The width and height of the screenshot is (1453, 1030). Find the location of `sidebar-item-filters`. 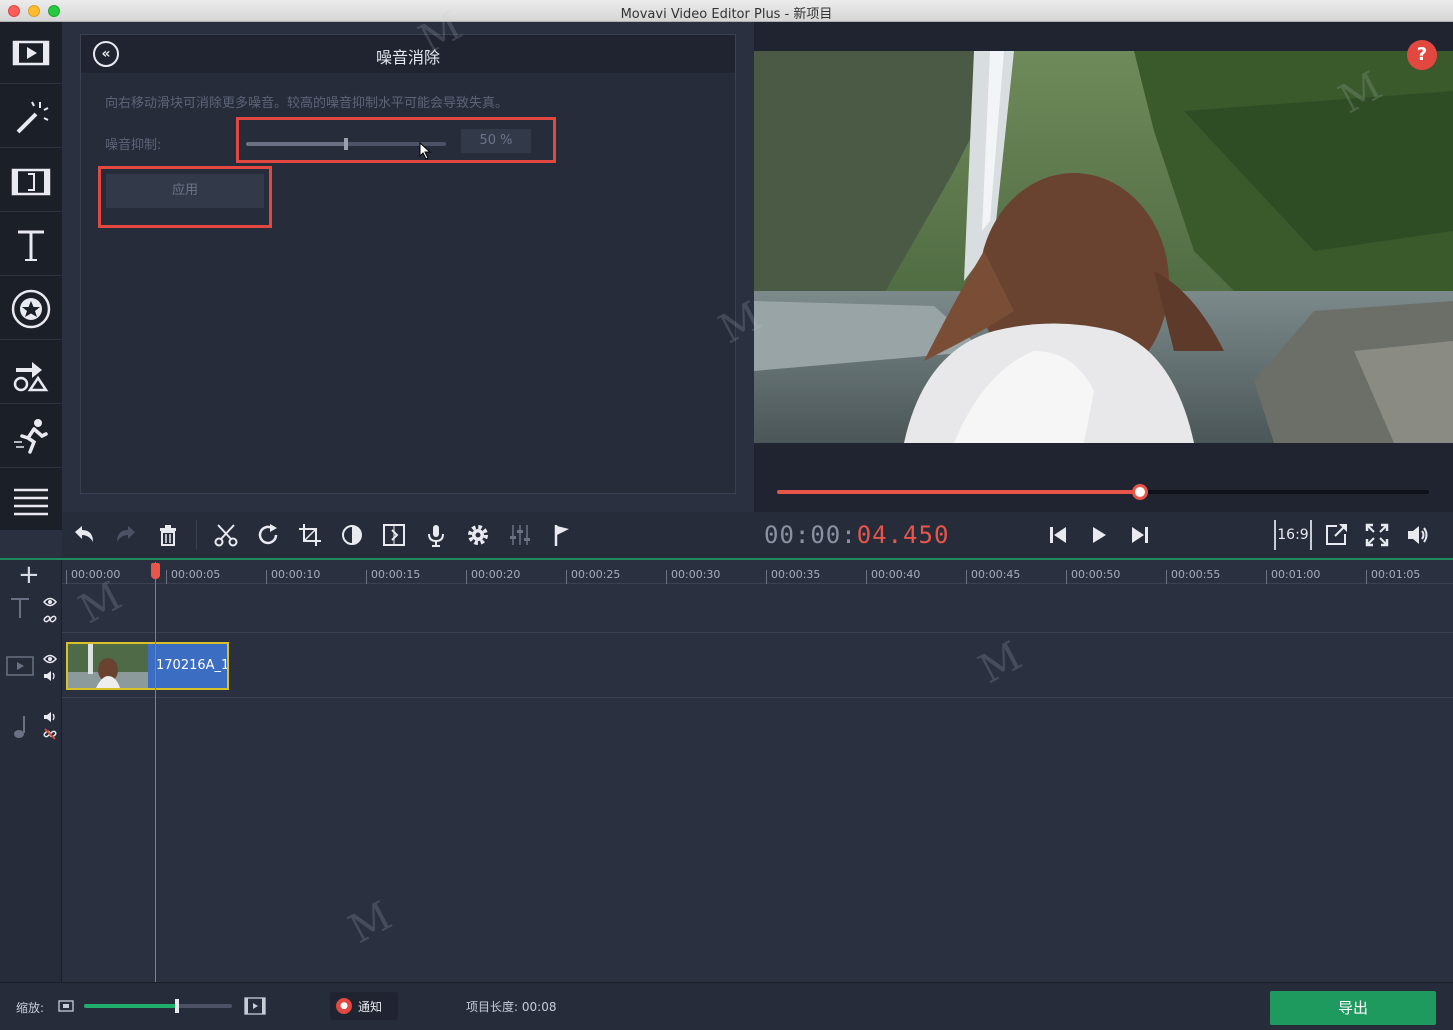

sidebar-item-filters is located at coordinates (31, 117).